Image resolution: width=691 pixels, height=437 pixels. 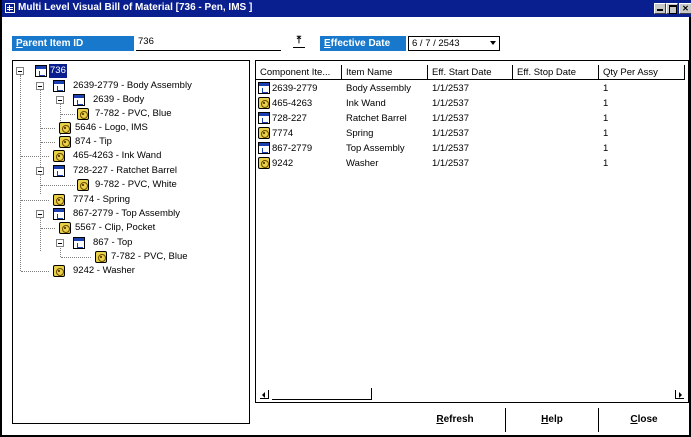 I want to click on tree-node: 867 - Top, so click(x=130, y=243).